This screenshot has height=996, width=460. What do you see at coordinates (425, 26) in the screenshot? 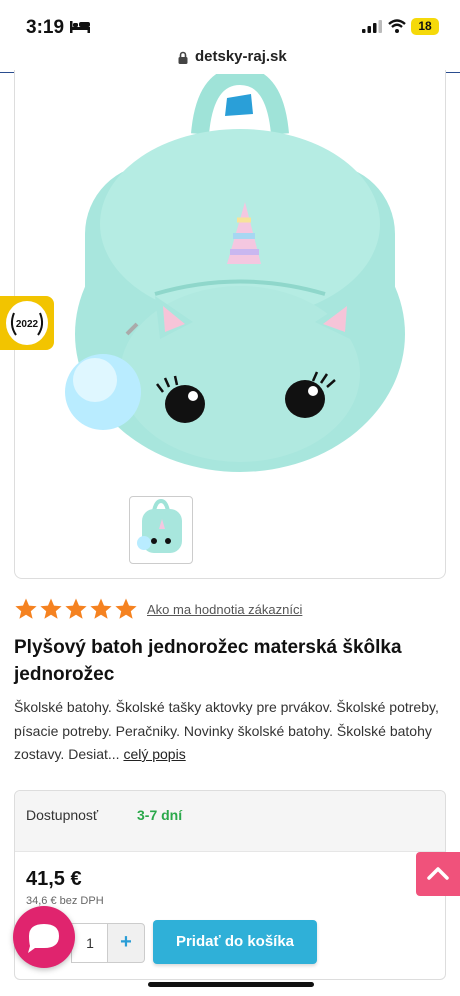
I see `battery-icon: 18` at bounding box center [425, 26].